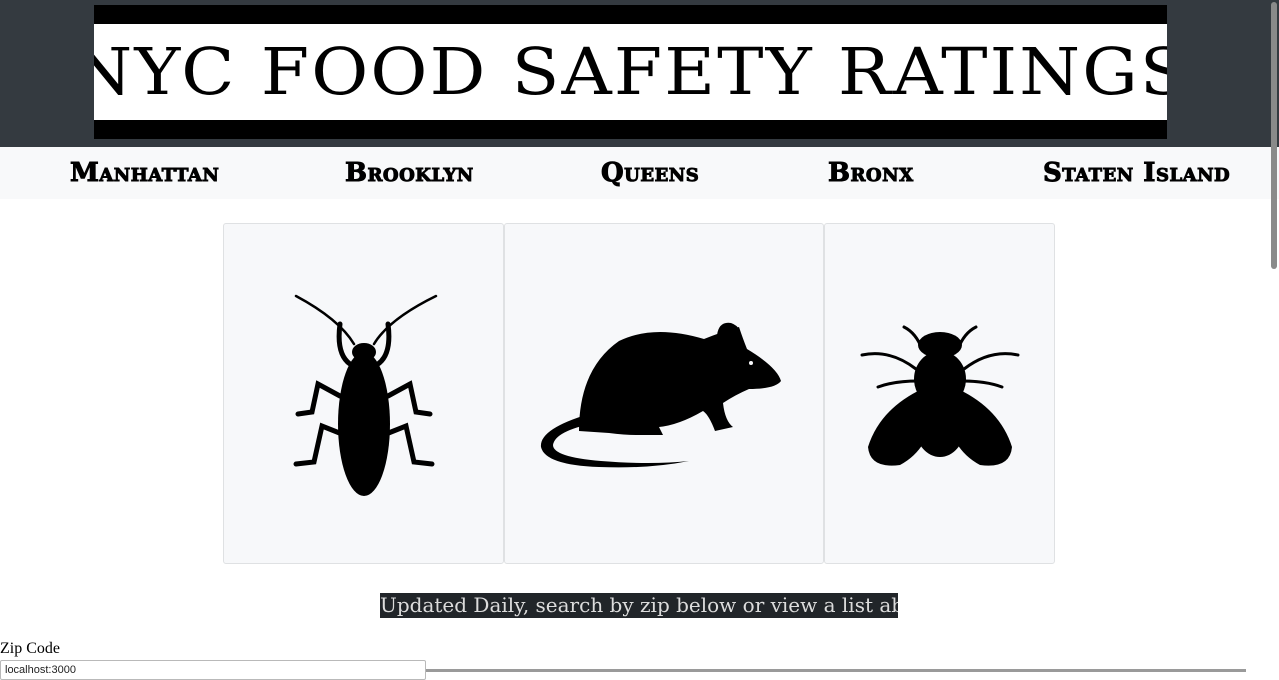  I want to click on fly-icon, so click(939, 395).